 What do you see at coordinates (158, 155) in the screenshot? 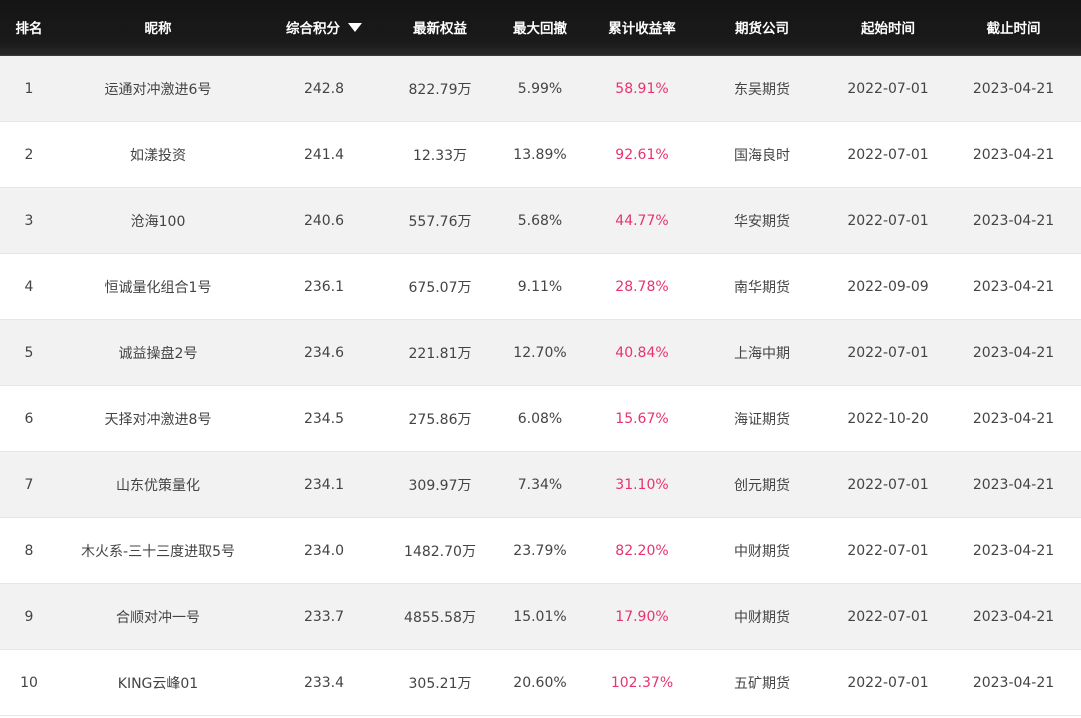
I see `cell-nickname: 如漾投资` at bounding box center [158, 155].